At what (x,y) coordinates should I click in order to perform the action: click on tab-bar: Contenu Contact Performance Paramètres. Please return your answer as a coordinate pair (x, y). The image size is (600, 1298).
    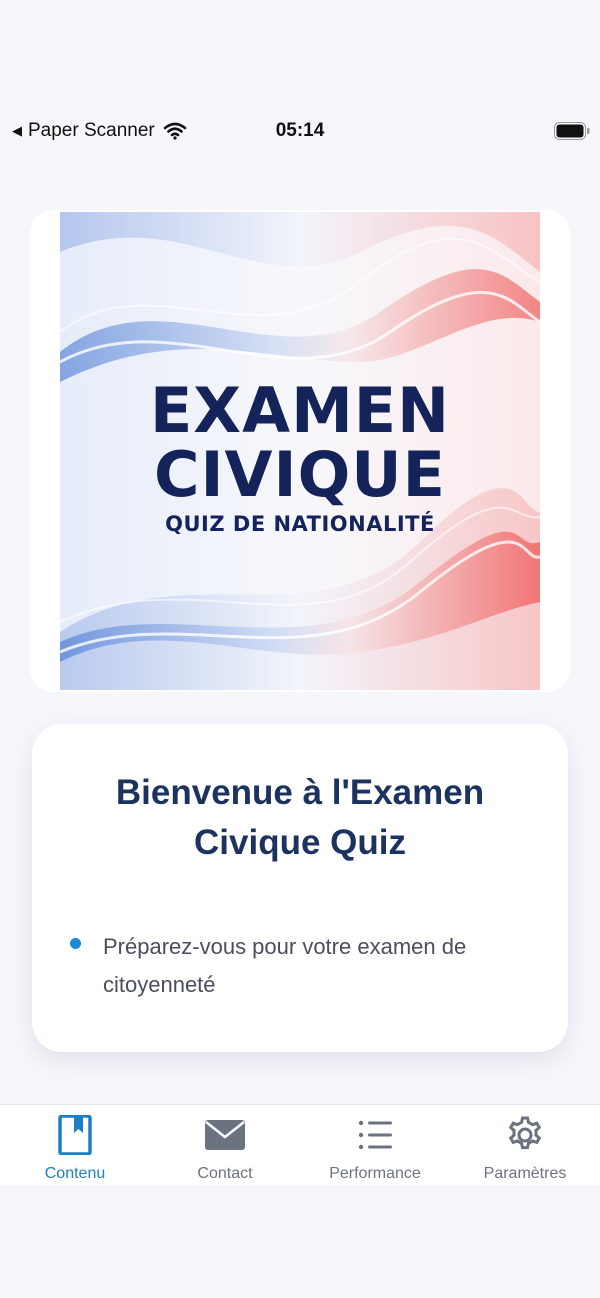
    Looking at the image, I should click on (300, 1144).